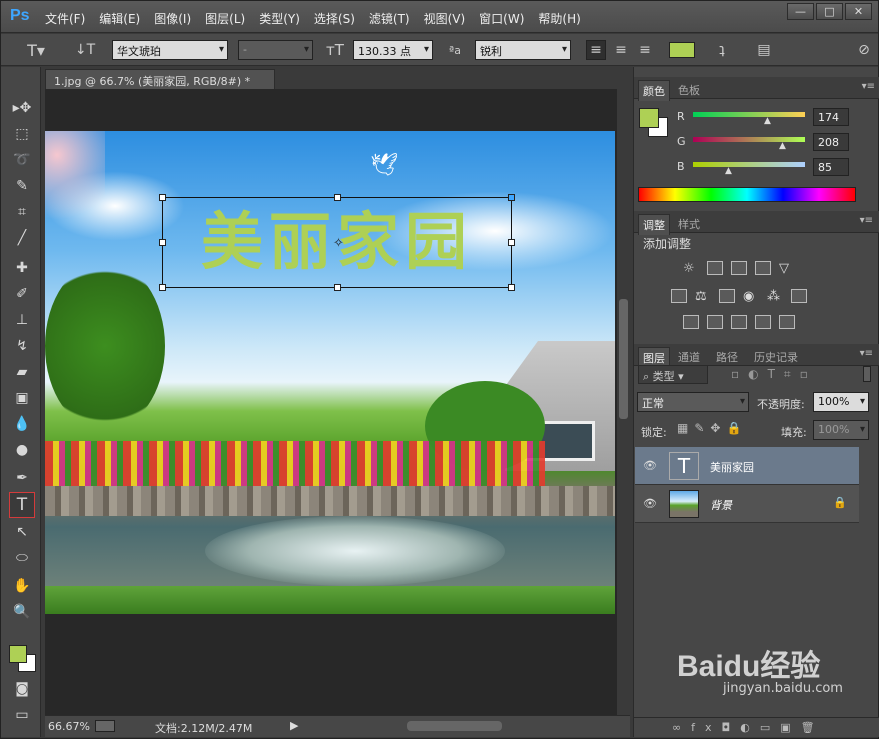 This screenshot has height=739, width=879. I want to click on blue-slider-handle: ▲, so click(728, 171).